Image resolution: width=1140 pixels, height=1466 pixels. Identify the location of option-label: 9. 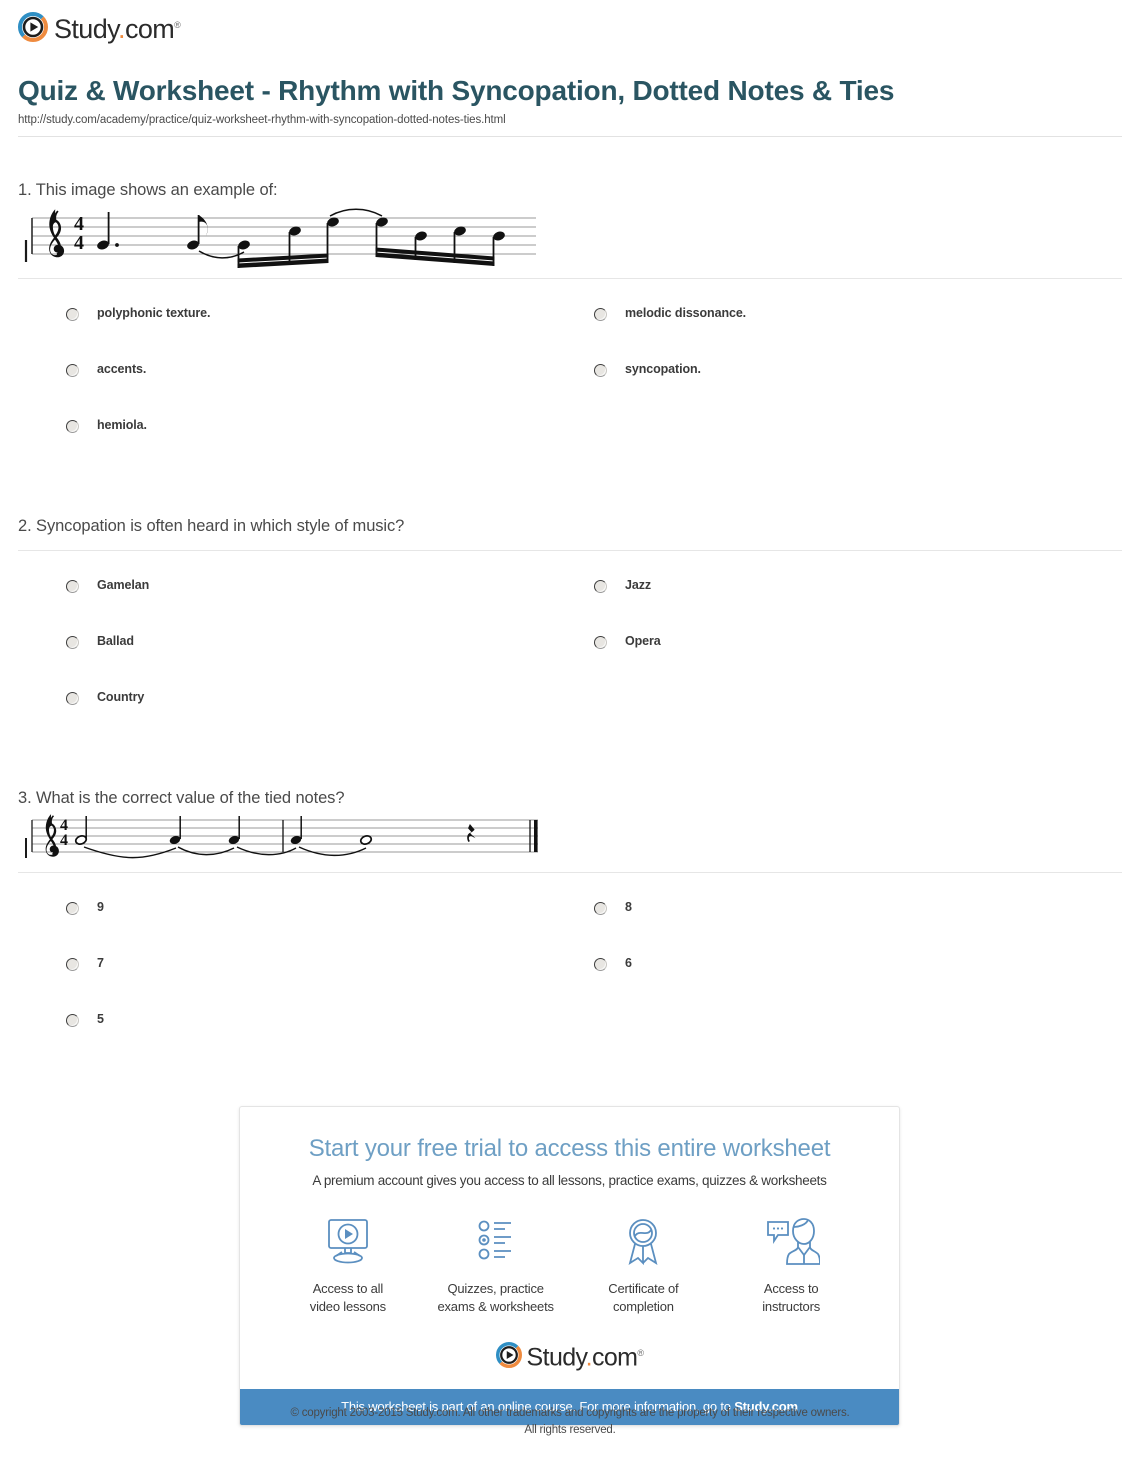
(100, 907).